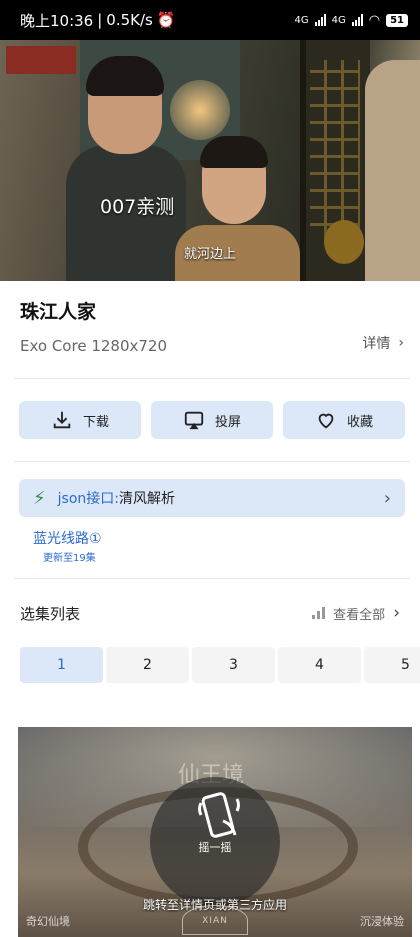 The height and width of the screenshot is (937, 420). I want to click on signal-2-label: 4G, so click(338, 20).